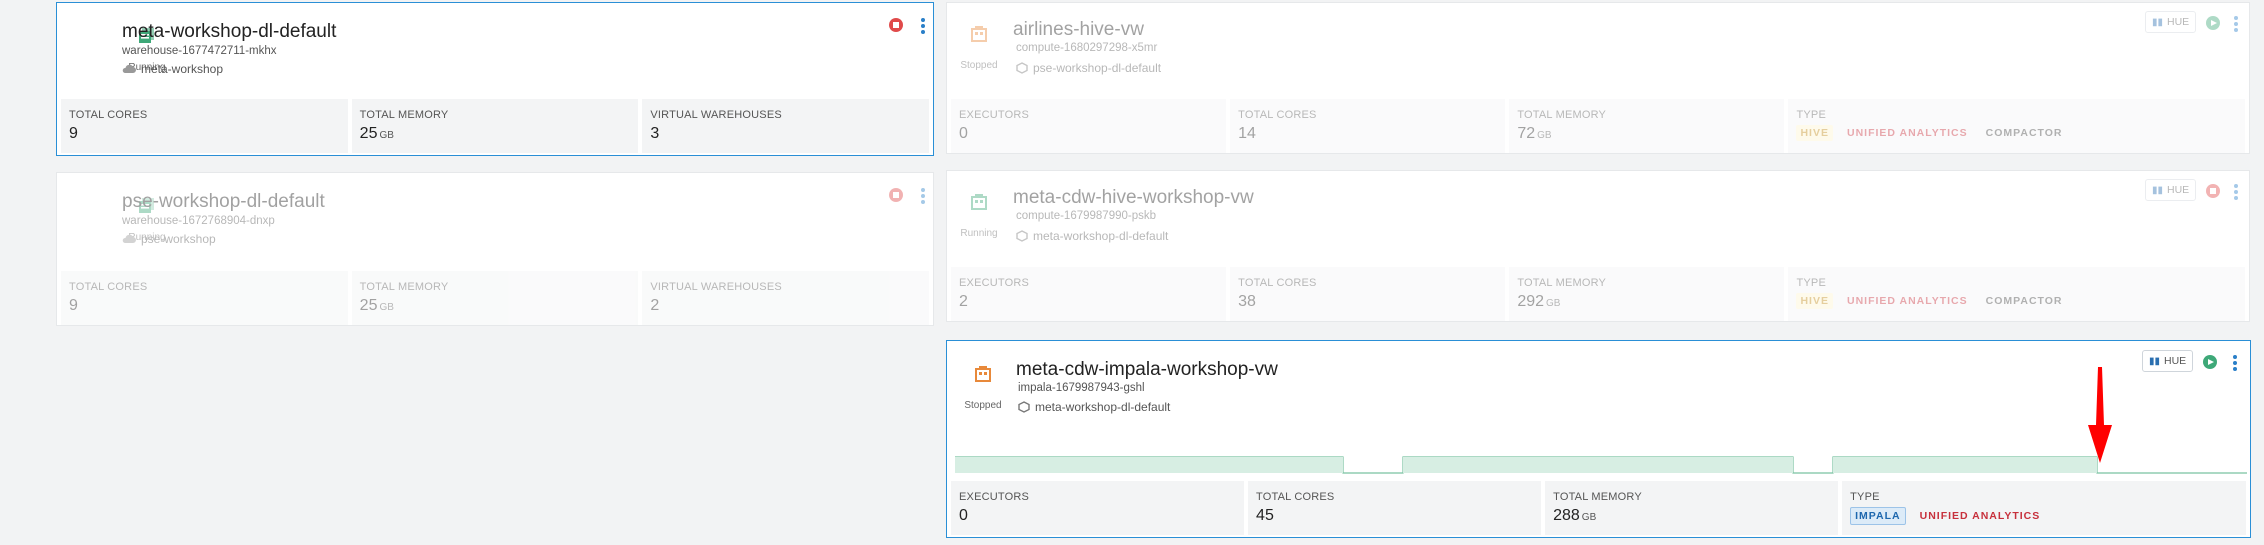  What do you see at coordinates (786, 126) in the screenshot?
I see `metric-virtual-warehouses: VIRTUAL WAREHOUSES 3` at bounding box center [786, 126].